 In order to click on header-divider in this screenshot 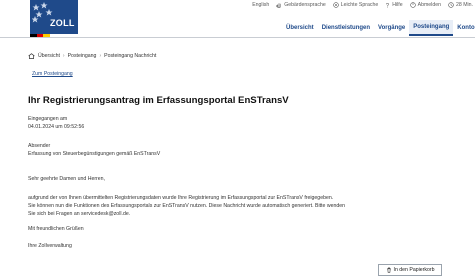, I will do `click(237, 37)`.